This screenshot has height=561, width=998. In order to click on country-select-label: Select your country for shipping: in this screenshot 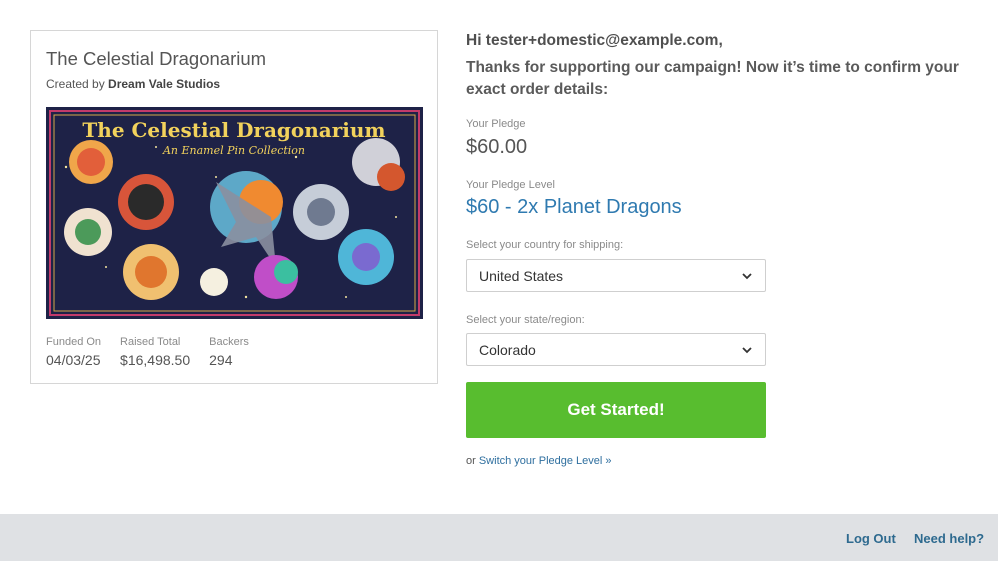, I will do `click(545, 245)`.